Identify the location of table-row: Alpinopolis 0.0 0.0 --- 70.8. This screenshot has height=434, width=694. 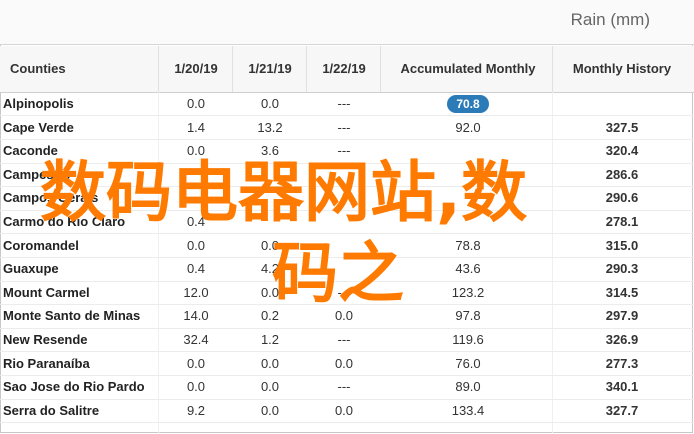
(347, 104).